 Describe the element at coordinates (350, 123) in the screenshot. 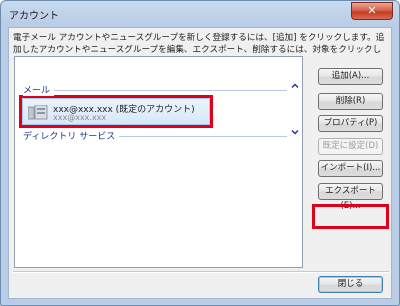

I see `properties-button: プロパティ(P)` at that location.